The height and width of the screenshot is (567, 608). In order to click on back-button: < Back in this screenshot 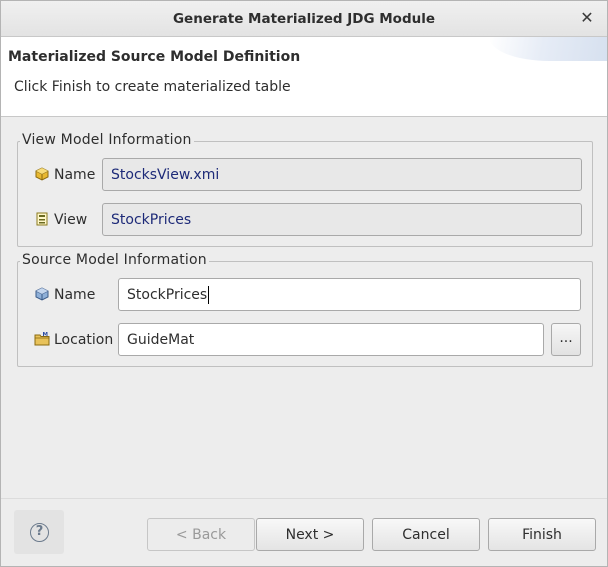, I will do `click(201, 534)`.